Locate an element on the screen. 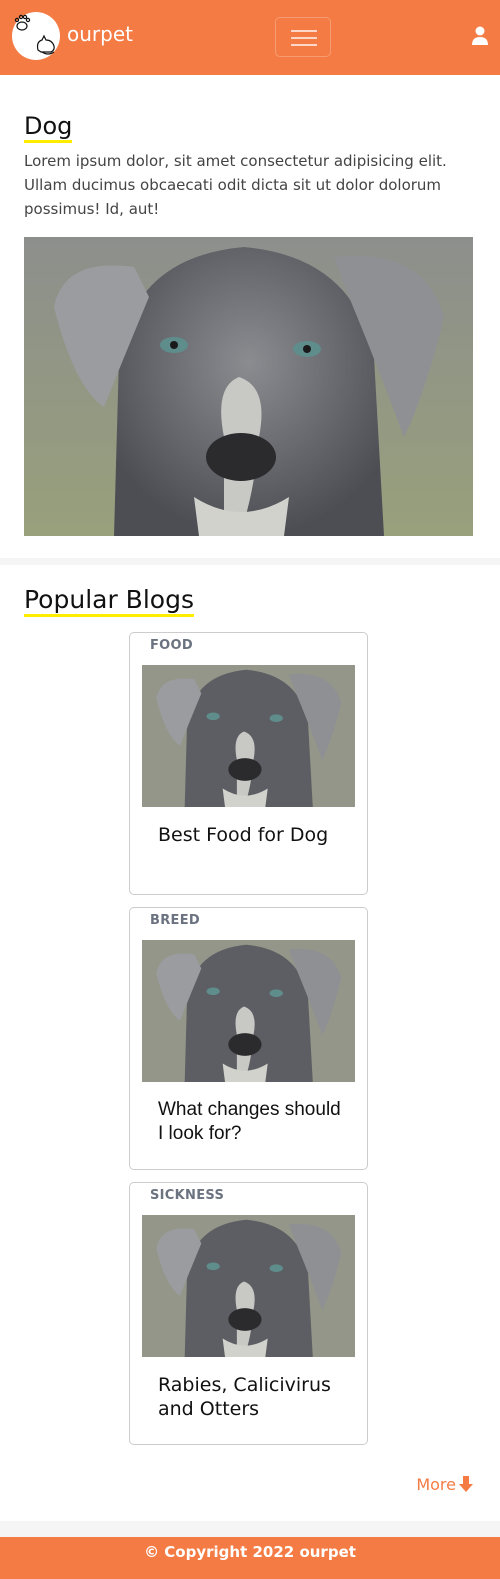  paw-icon is located at coordinates (34, 34).